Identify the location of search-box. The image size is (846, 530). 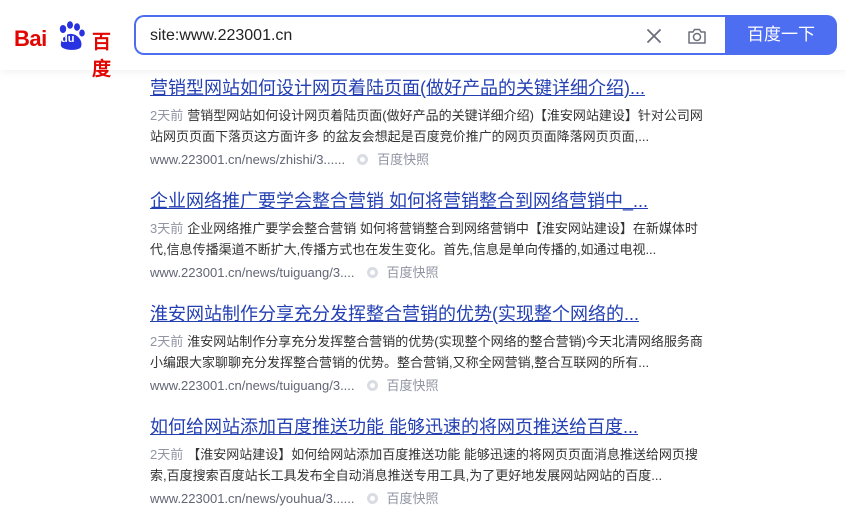
(430, 35).